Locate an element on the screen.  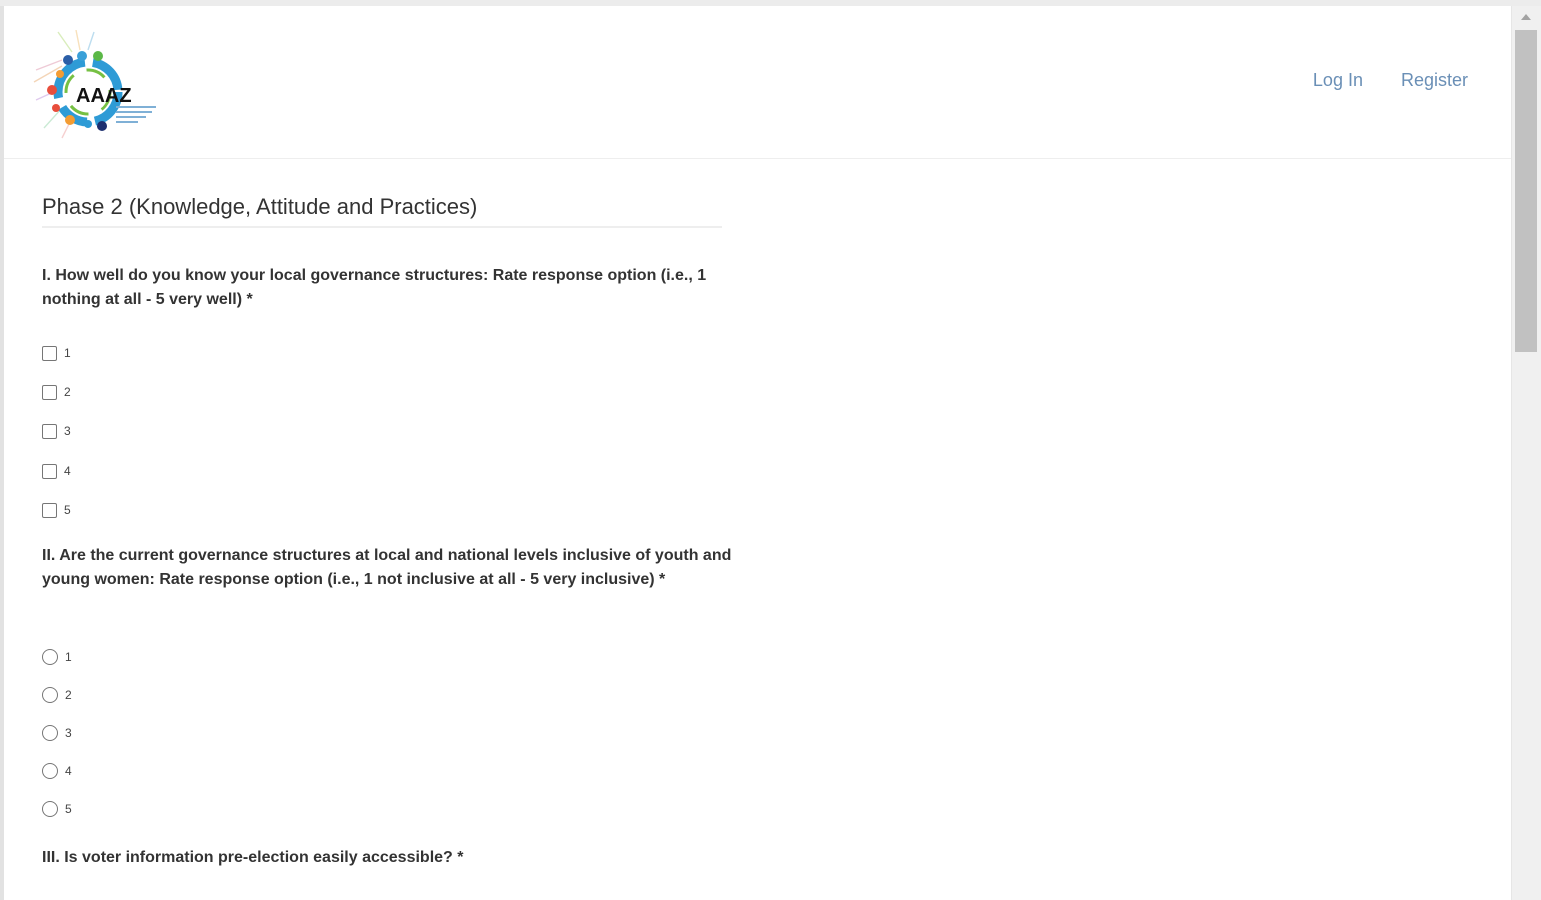
scroll-thumb is located at coordinates (1526, 191).